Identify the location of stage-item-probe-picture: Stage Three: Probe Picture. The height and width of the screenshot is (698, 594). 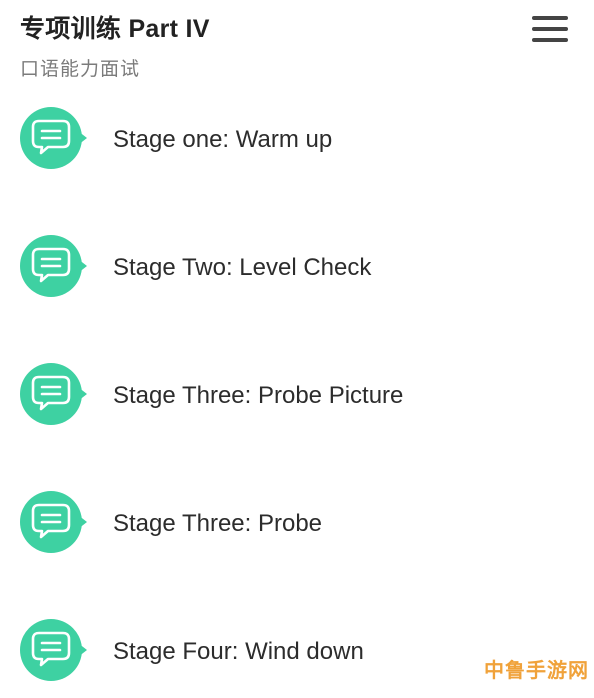
(297, 394).